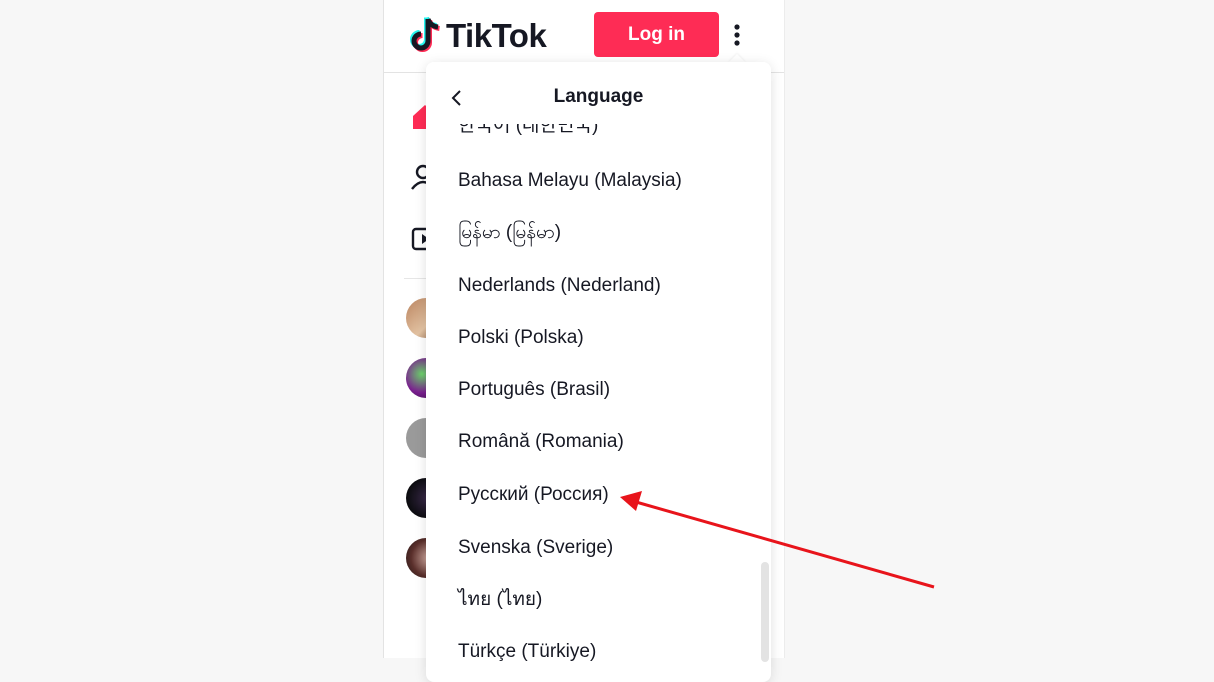 The height and width of the screenshot is (682, 1214). I want to click on logo-text: TikTok, so click(496, 35).